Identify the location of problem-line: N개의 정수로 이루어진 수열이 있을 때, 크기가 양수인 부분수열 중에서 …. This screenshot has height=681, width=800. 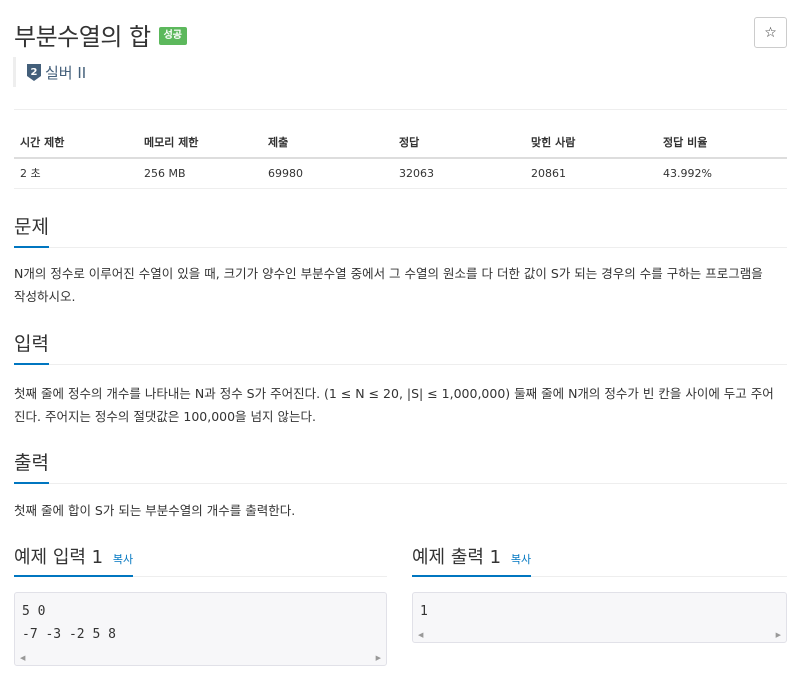
(388, 273).